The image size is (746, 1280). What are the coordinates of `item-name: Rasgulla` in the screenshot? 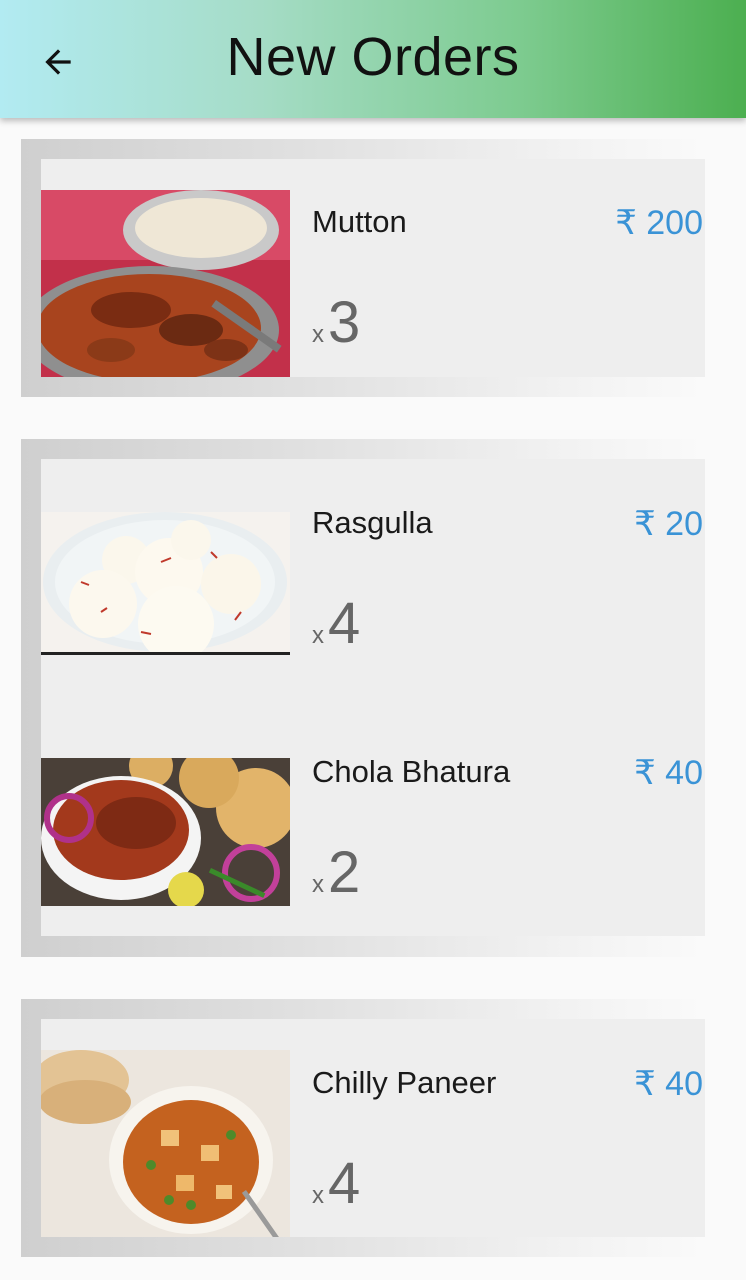 It's located at (372, 522).